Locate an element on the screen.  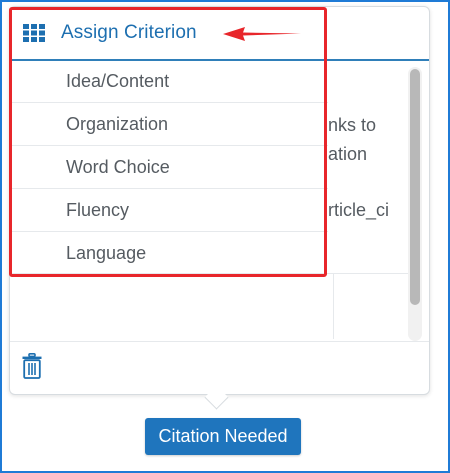
annotation-arrow-icon is located at coordinates (262, 34).